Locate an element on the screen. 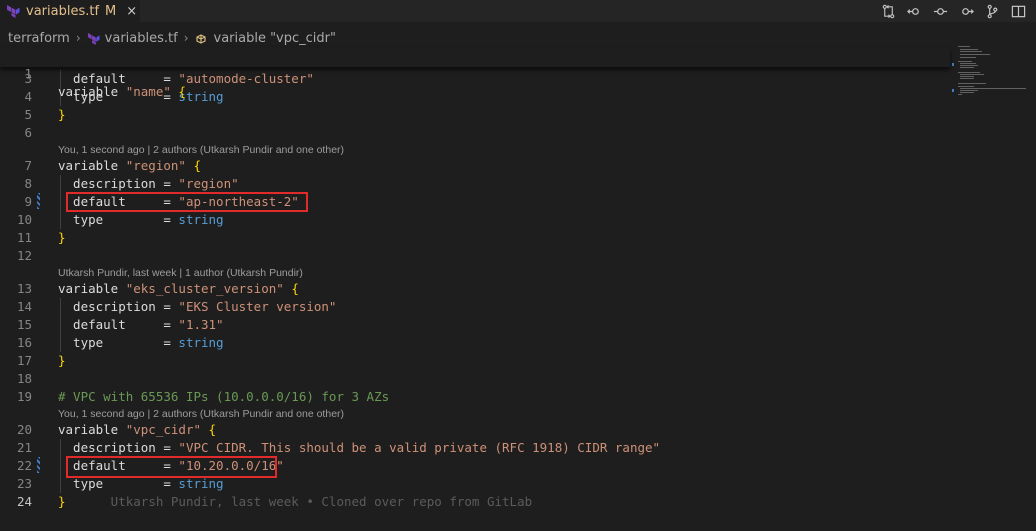 The height and width of the screenshot is (531, 1036). line-number: 20 is located at coordinates (24, 429).